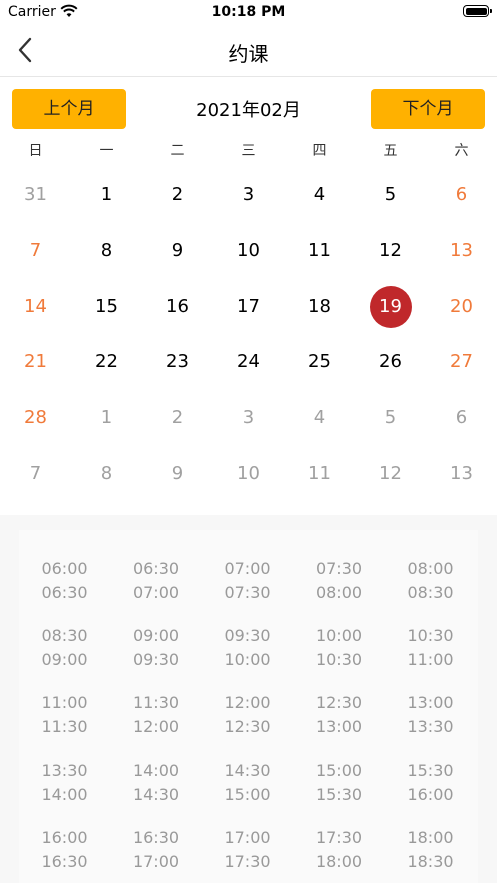 The image size is (497, 883). What do you see at coordinates (64, 850) in the screenshot?
I see `time-slot: 16:00 16:30` at bounding box center [64, 850].